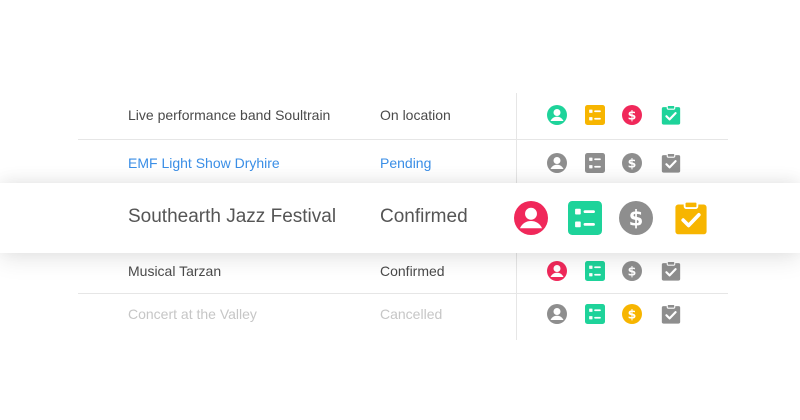 The width and height of the screenshot is (800, 420). Describe the element at coordinates (415, 115) in the screenshot. I see `event-status: On location` at that location.